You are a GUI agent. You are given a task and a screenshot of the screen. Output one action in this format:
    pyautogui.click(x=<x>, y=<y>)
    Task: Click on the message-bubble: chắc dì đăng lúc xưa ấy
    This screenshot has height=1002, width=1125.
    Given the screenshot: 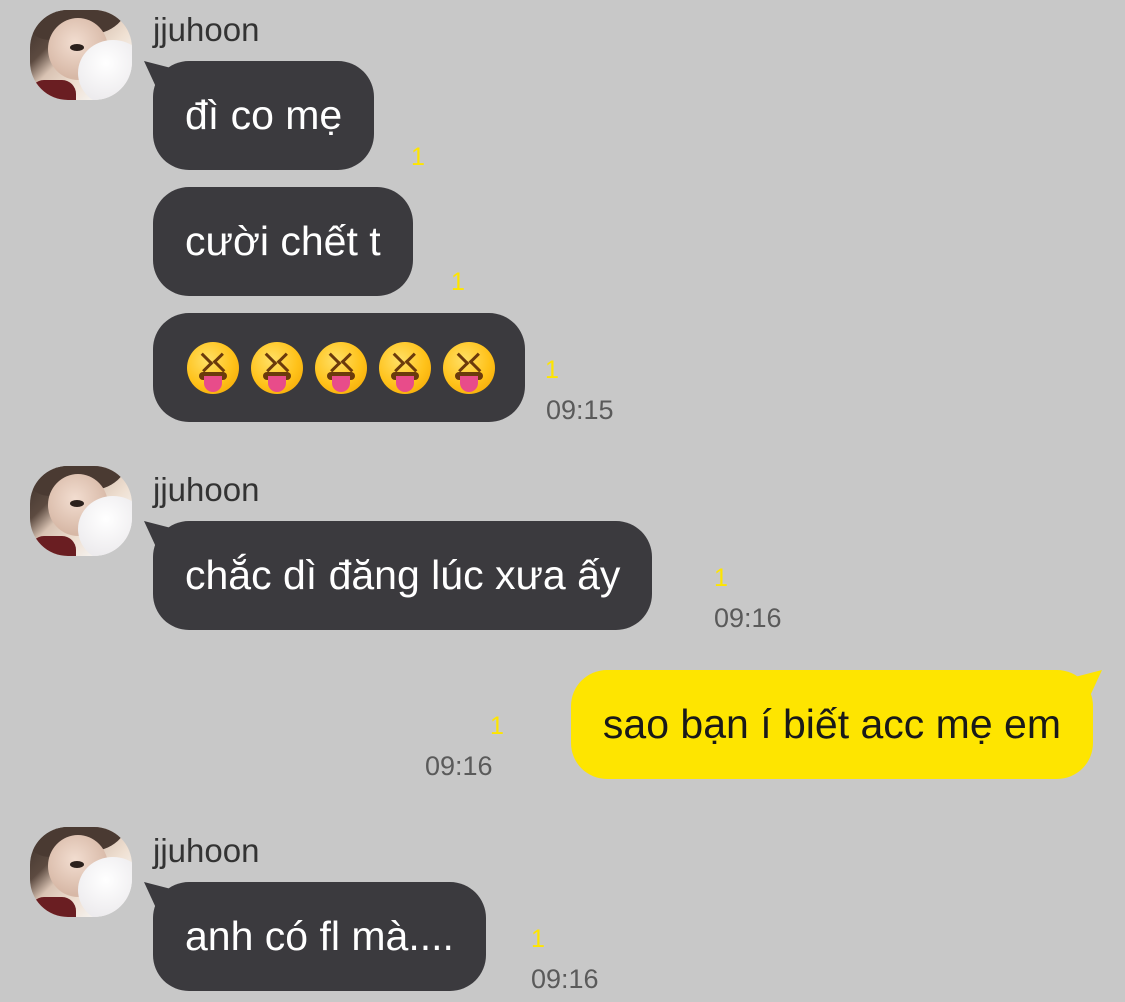 What is the action you would take?
    pyautogui.click(x=403, y=575)
    